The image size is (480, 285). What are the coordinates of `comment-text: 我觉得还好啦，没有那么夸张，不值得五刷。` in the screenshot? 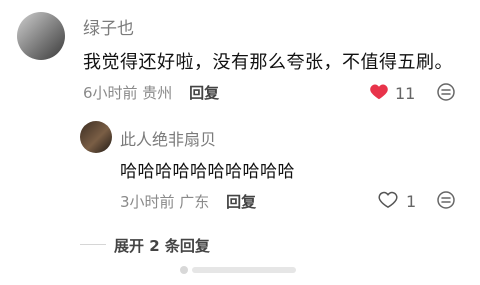 It's located at (268, 62).